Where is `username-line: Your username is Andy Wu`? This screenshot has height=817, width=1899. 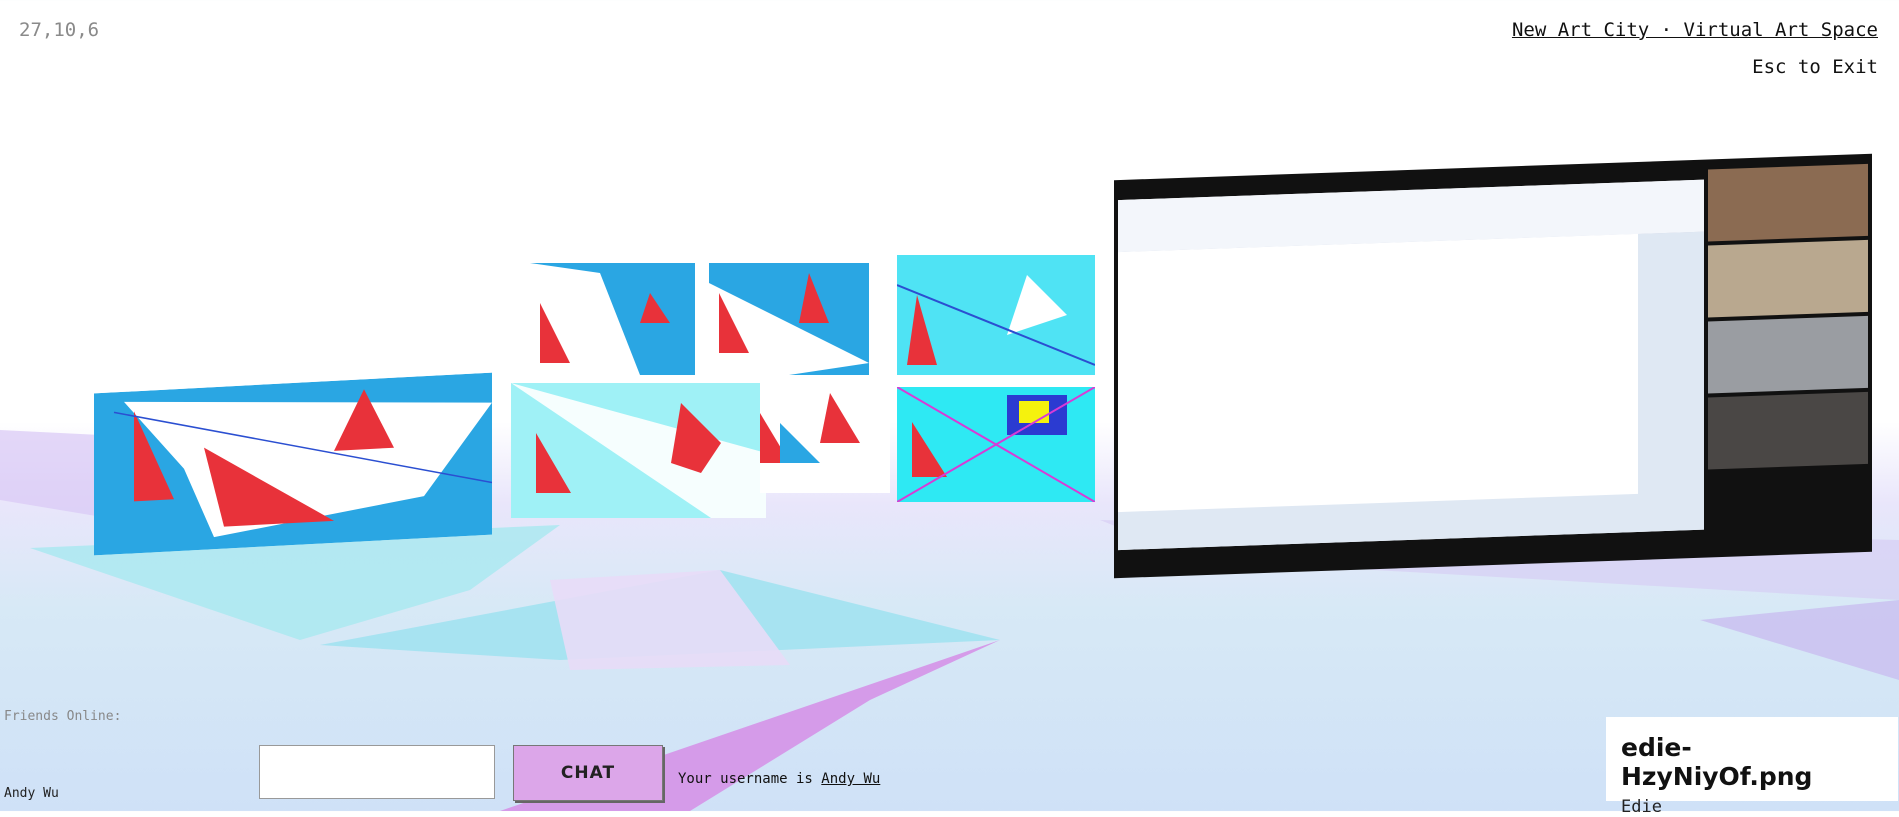
username-line: Your username is Andy Wu is located at coordinates (779, 779).